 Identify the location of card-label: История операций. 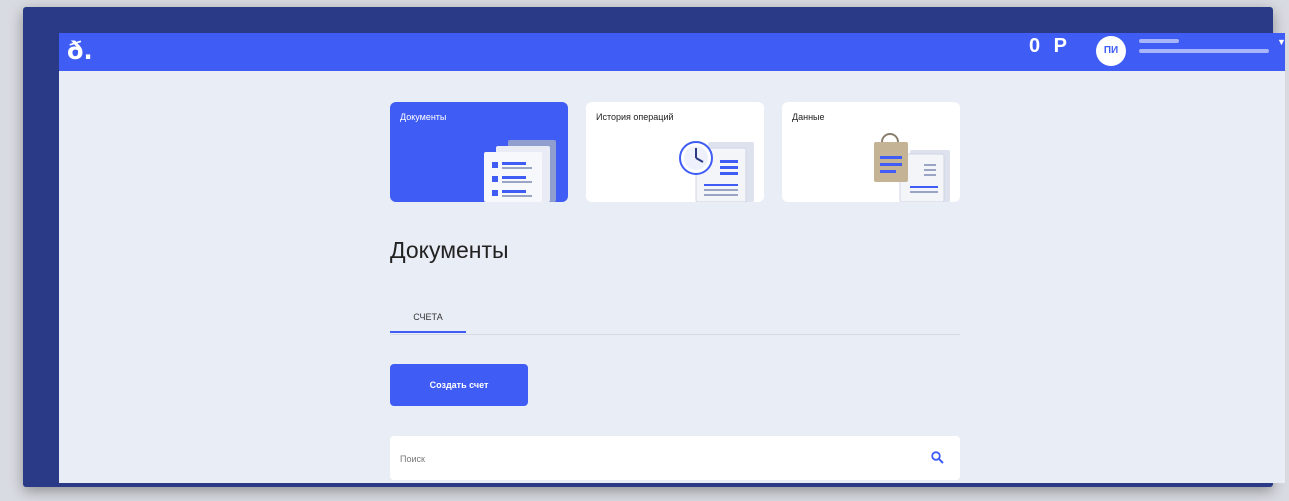
(635, 117).